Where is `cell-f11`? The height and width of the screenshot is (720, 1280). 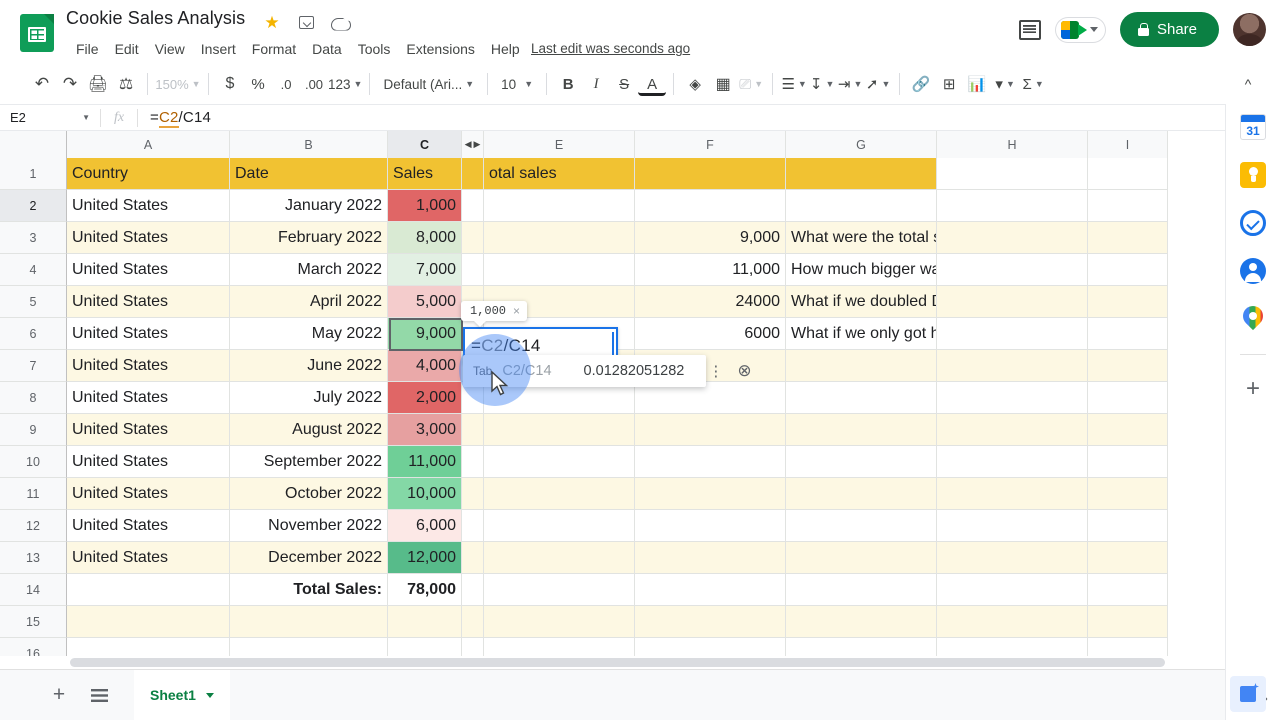
cell-f11 is located at coordinates (710, 494).